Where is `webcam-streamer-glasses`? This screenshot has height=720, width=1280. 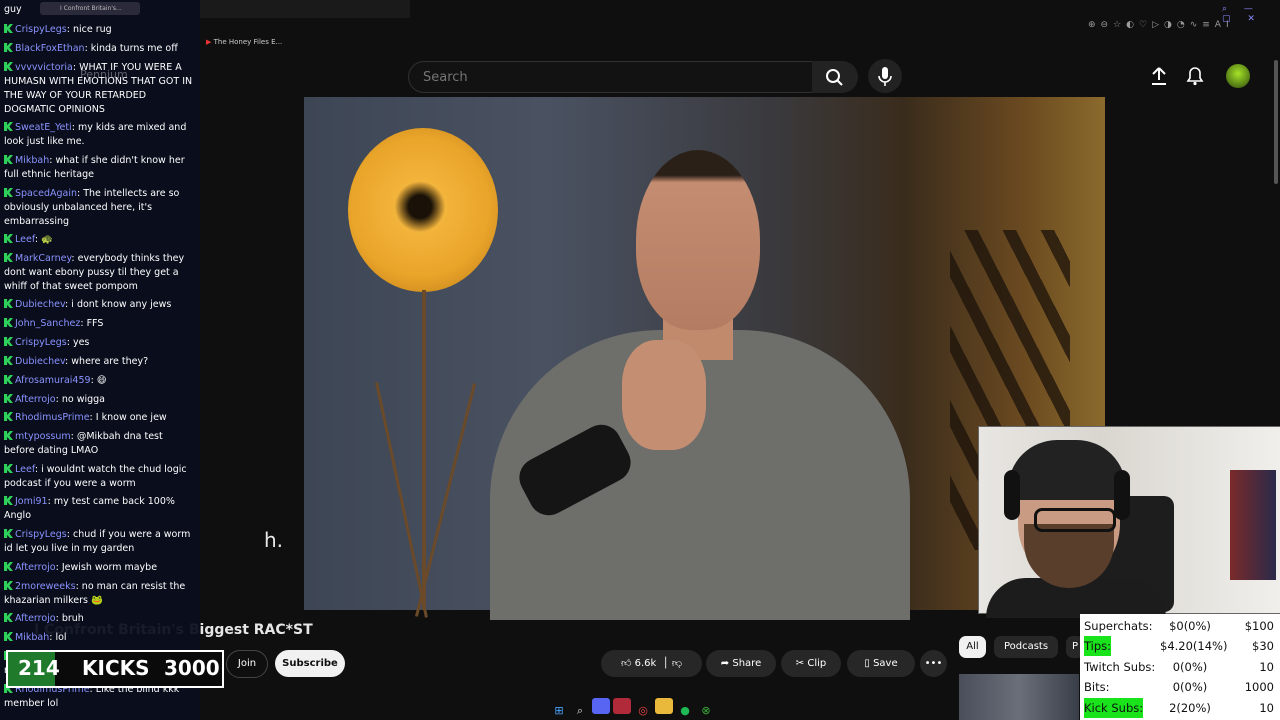 webcam-streamer-glasses is located at coordinates (1075, 520).